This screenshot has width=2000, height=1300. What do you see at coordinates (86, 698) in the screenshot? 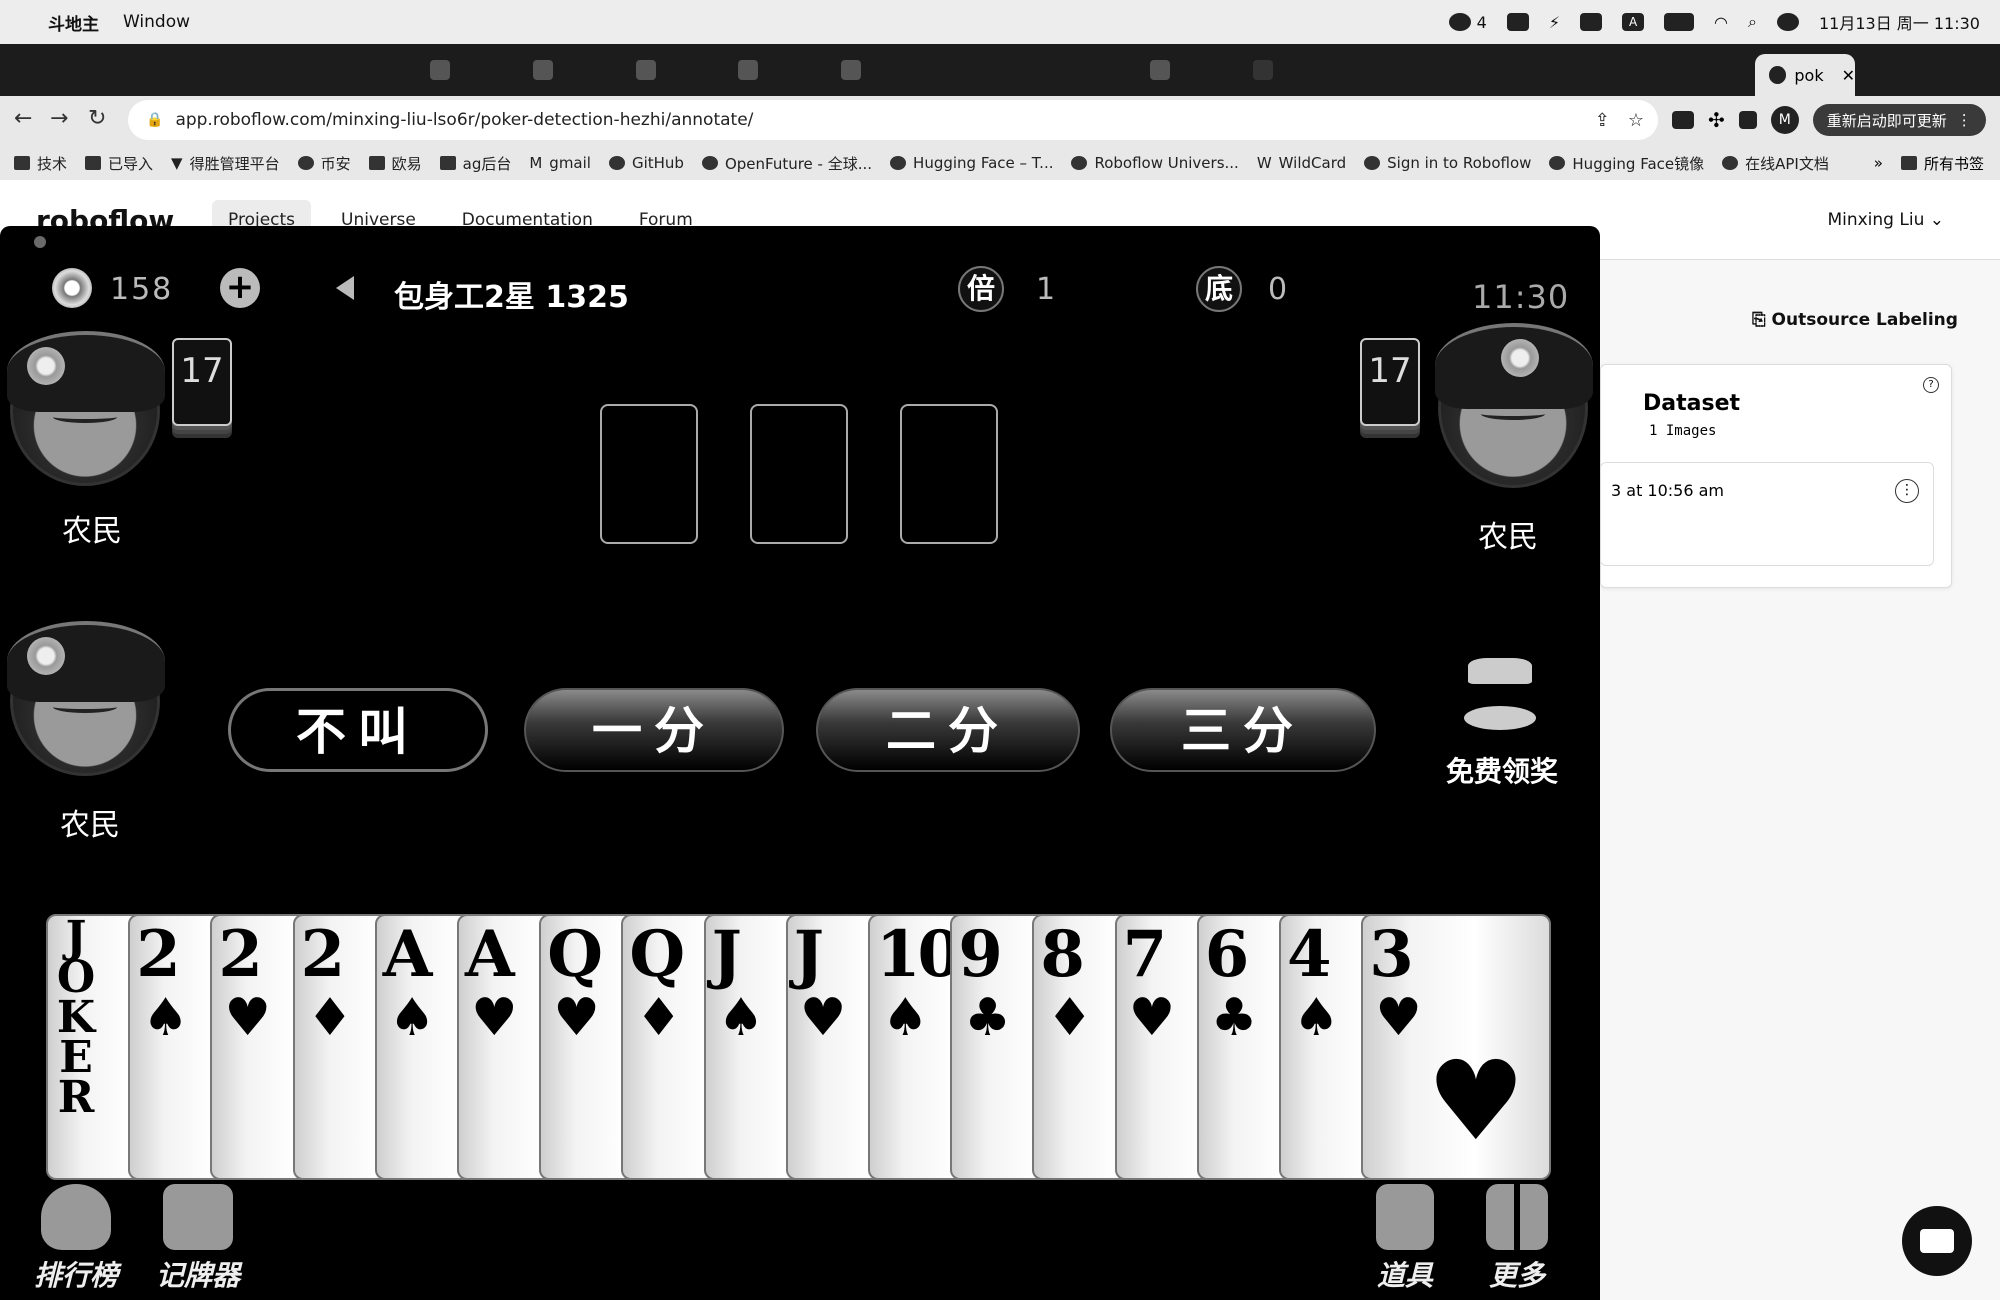
I see `self-player-avatar` at bounding box center [86, 698].